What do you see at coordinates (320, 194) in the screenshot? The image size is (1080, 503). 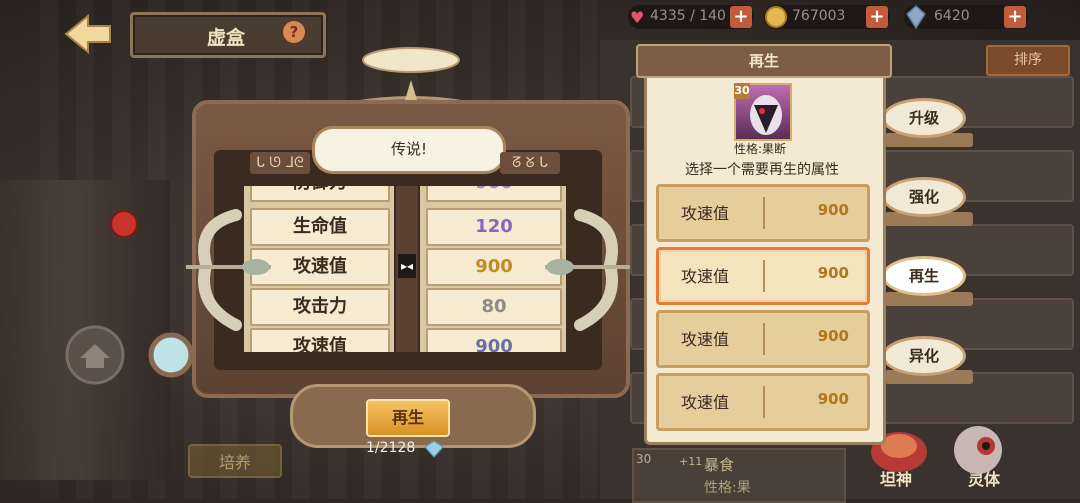 I see `reel-cell: 防御力` at bounding box center [320, 194].